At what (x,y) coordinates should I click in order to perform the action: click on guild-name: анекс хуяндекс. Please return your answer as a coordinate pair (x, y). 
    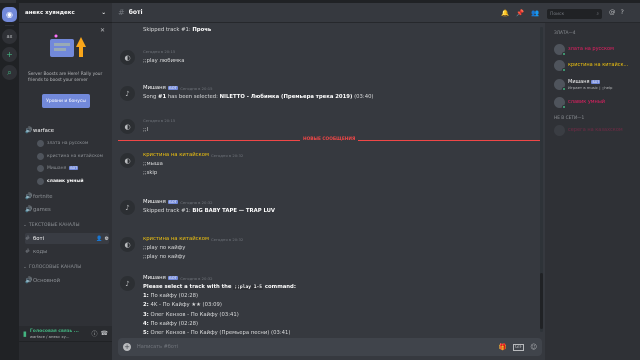
    Looking at the image, I should click on (50, 12).